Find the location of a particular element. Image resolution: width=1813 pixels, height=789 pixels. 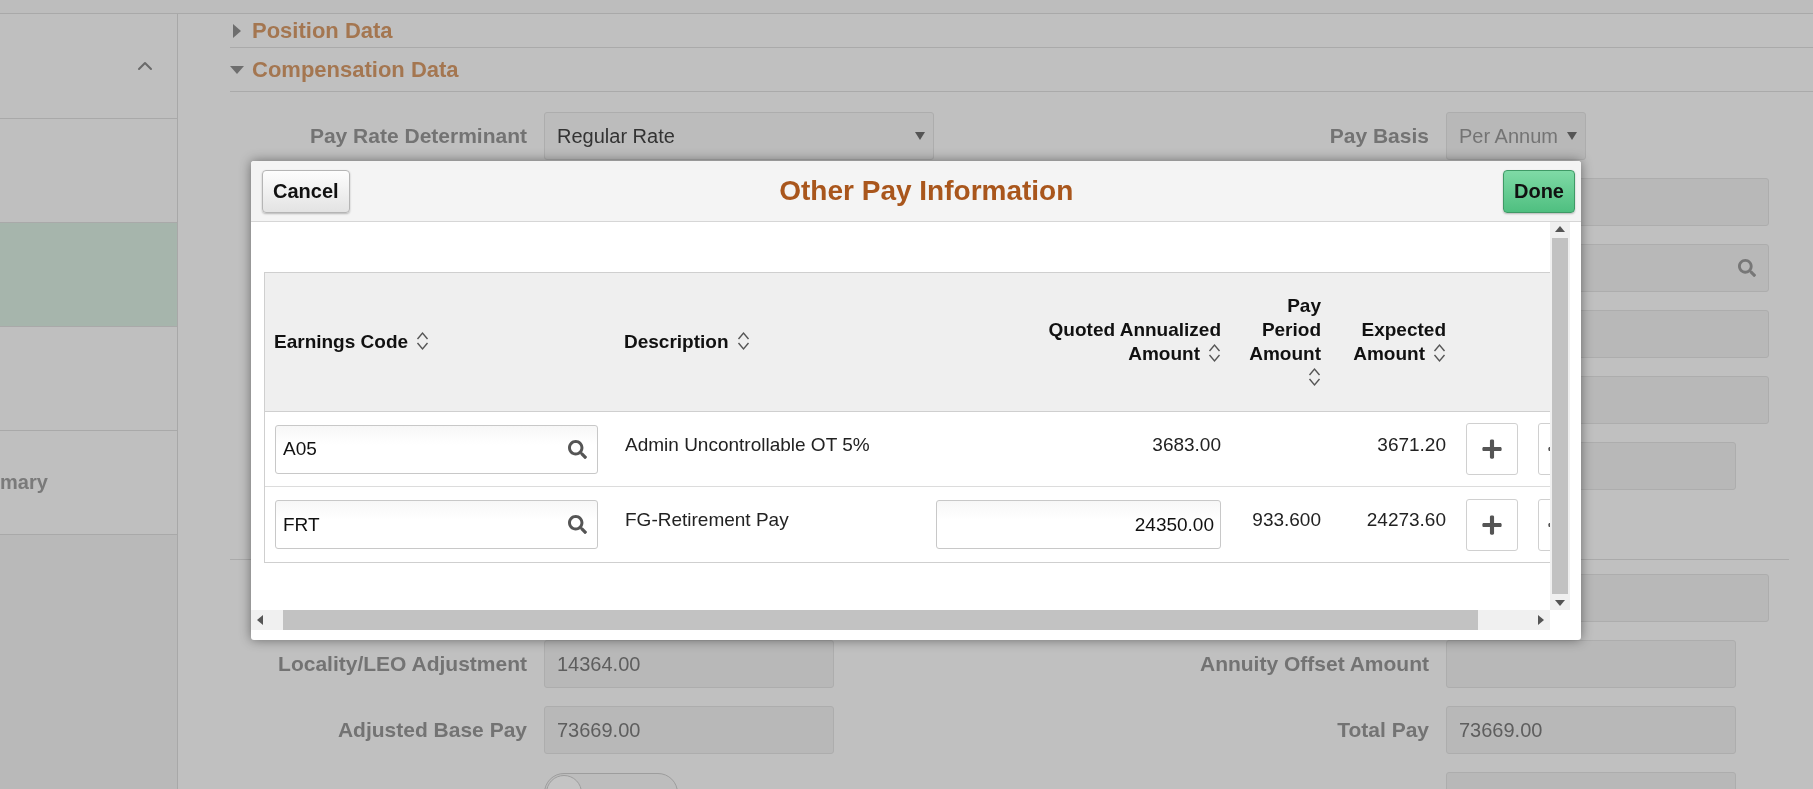

field-label: Adjusted Base Pay is located at coordinates (431, 730).